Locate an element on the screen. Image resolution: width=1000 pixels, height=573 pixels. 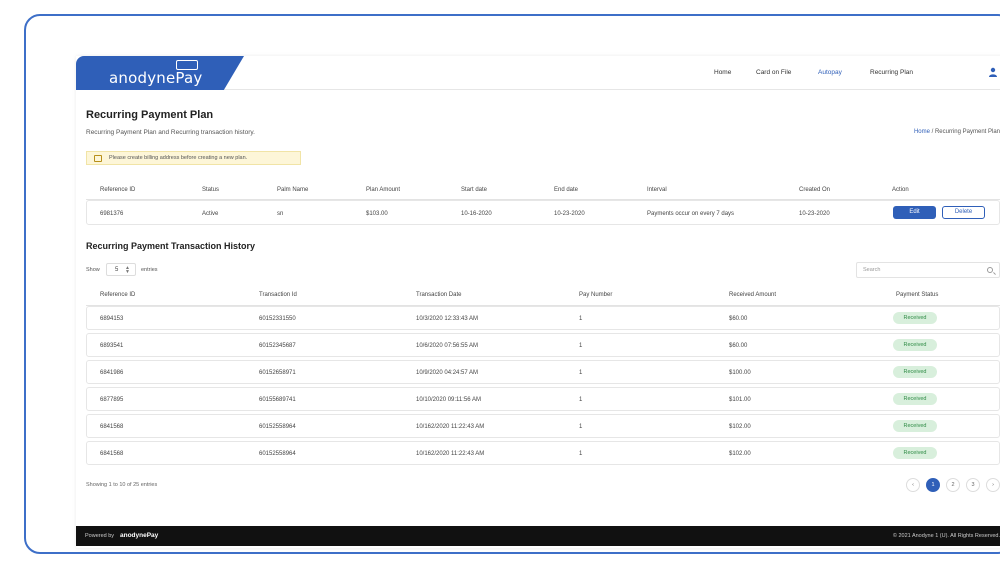
search-placeholder: Search is located at coordinates (872, 270).